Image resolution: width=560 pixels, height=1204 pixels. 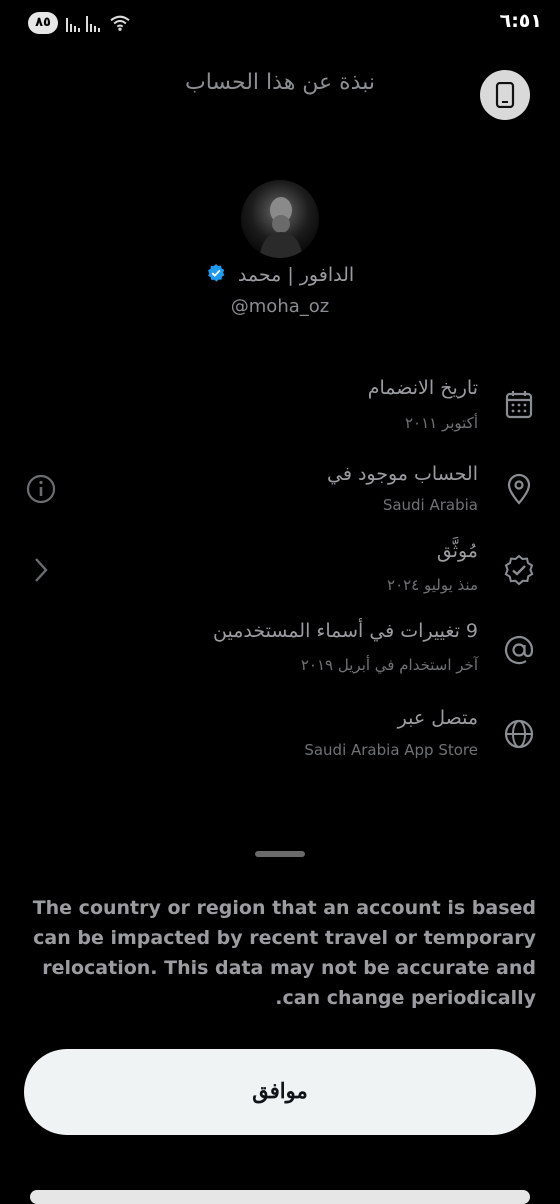 What do you see at coordinates (519, 734) in the screenshot?
I see `globe-icon` at bounding box center [519, 734].